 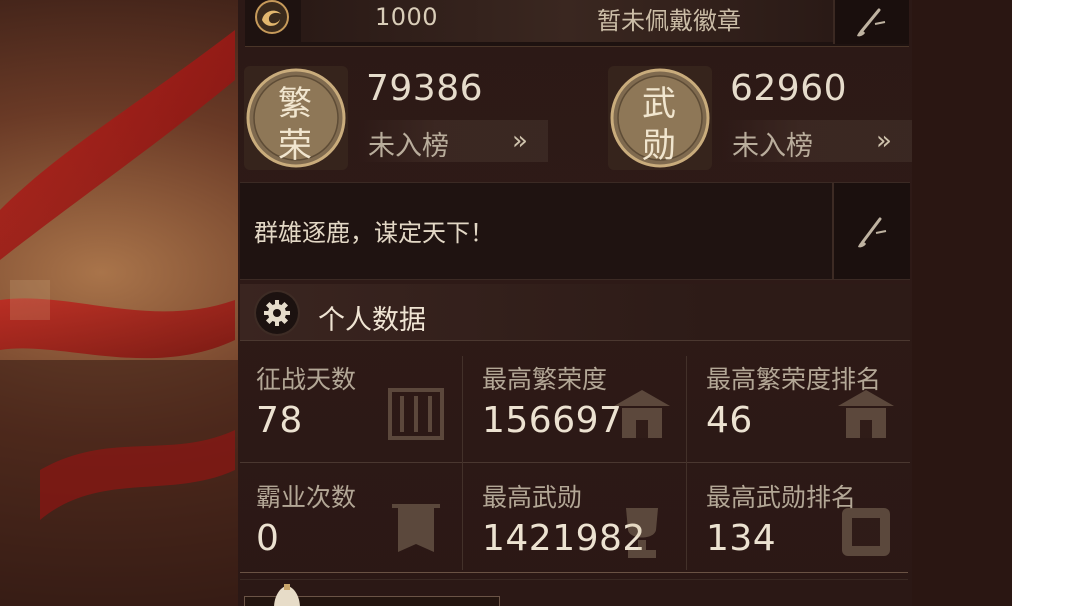 What do you see at coordinates (729, 420) in the screenshot?
I see `stat-value: 46` at bounding box center [729, 420].